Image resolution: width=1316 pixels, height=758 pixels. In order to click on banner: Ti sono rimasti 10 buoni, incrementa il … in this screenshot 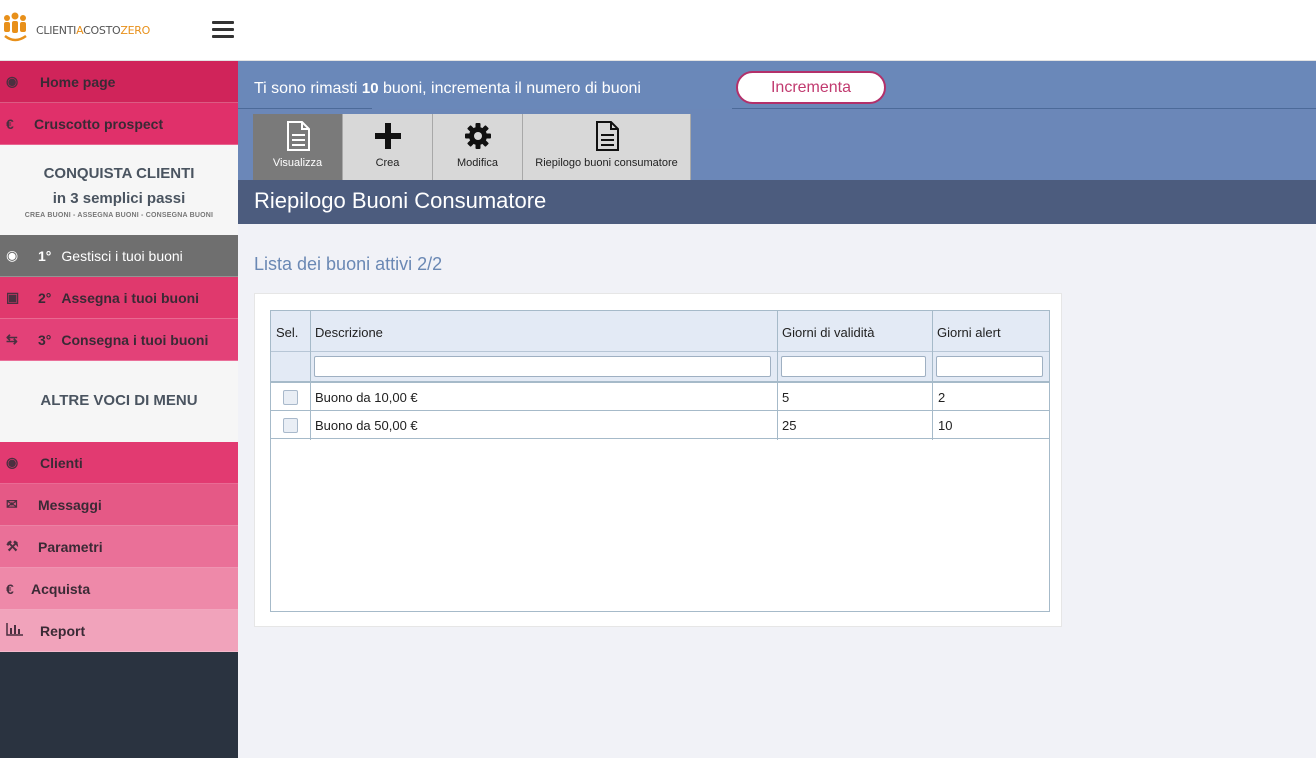, I will do `click(777, 85)`.